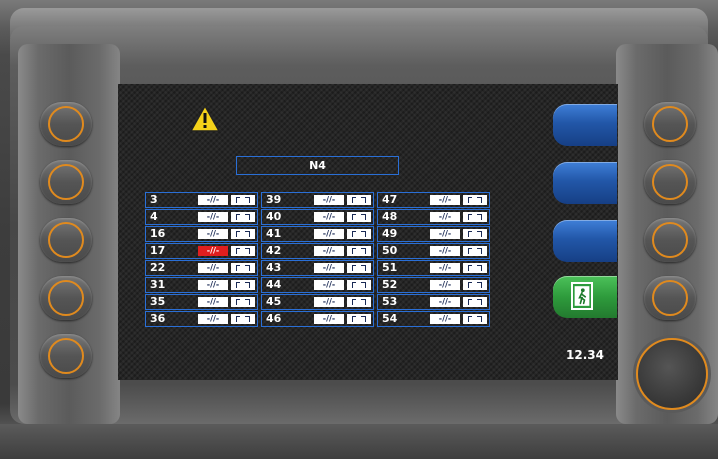 The width and height of the screenshot is (718, 459). What do you see at coordinates (274, 250) in the screenshot?
I see `zone-number: 42` at bounding box center [274, 250].